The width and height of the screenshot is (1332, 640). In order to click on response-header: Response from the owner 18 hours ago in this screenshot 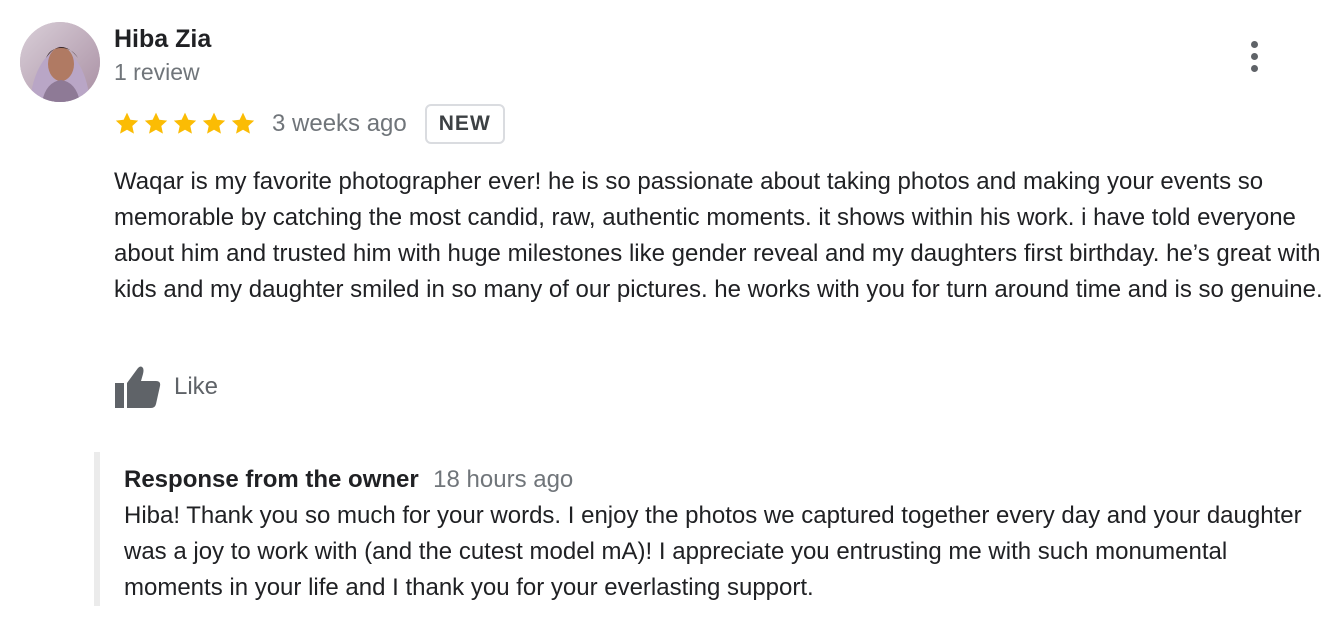, I will do `click(724, 480)`.